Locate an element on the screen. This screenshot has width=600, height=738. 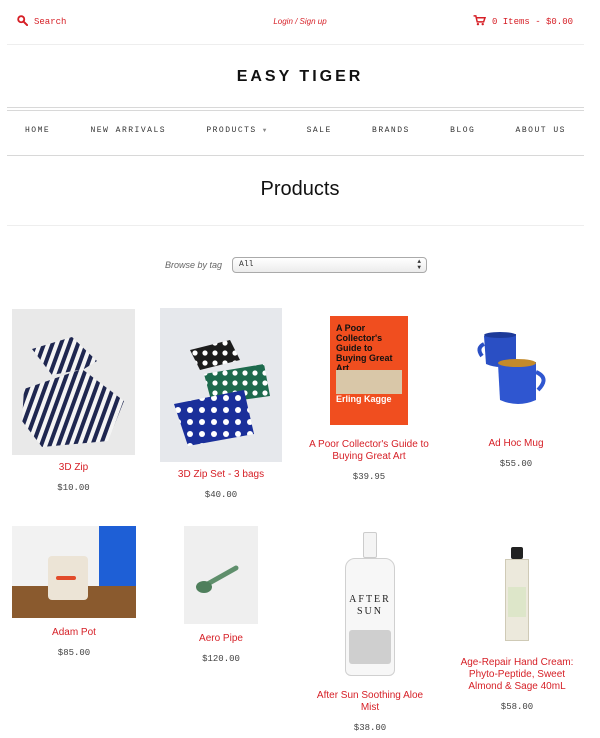
product-card: 3D Zip $10.00 is located at coordinates (73, 401).